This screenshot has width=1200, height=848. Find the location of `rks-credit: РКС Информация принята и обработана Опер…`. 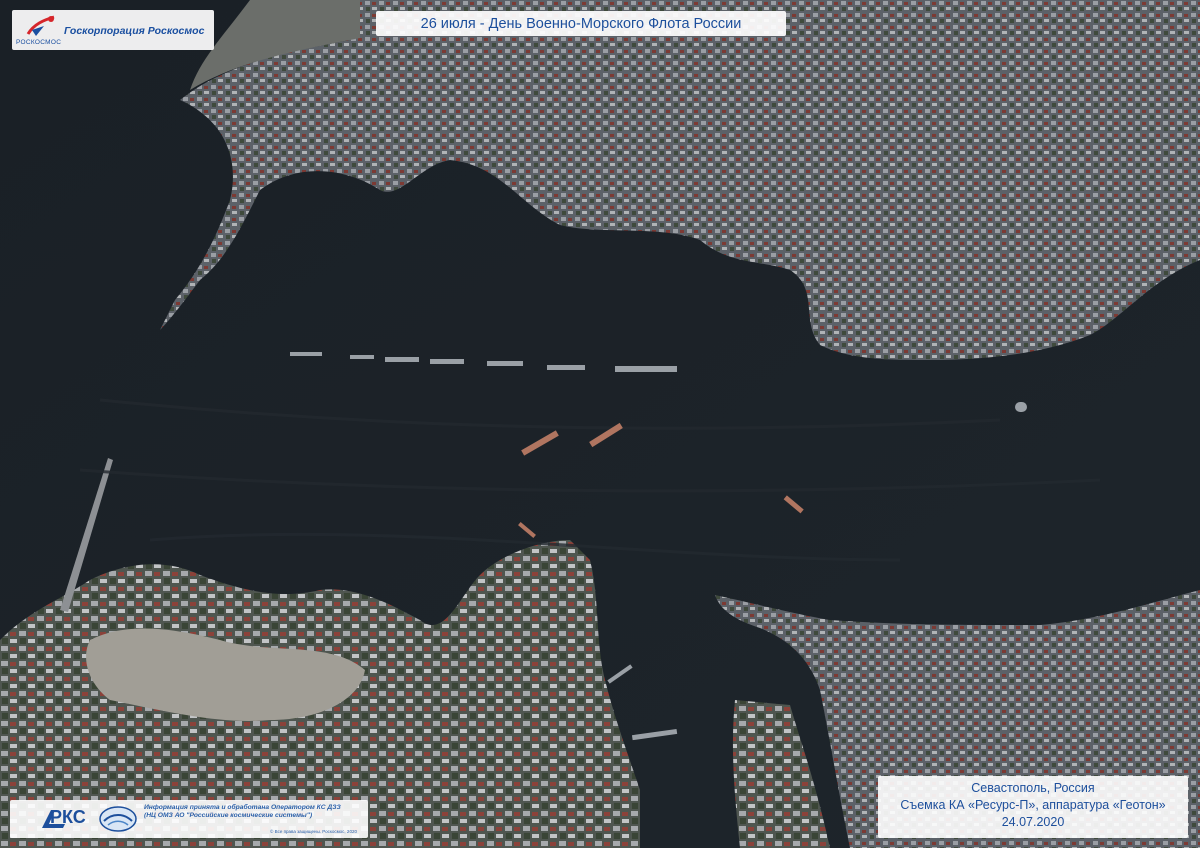

rks-credit: РКС Информация принята и обработана Опер… is located at coordinates (189, 819).